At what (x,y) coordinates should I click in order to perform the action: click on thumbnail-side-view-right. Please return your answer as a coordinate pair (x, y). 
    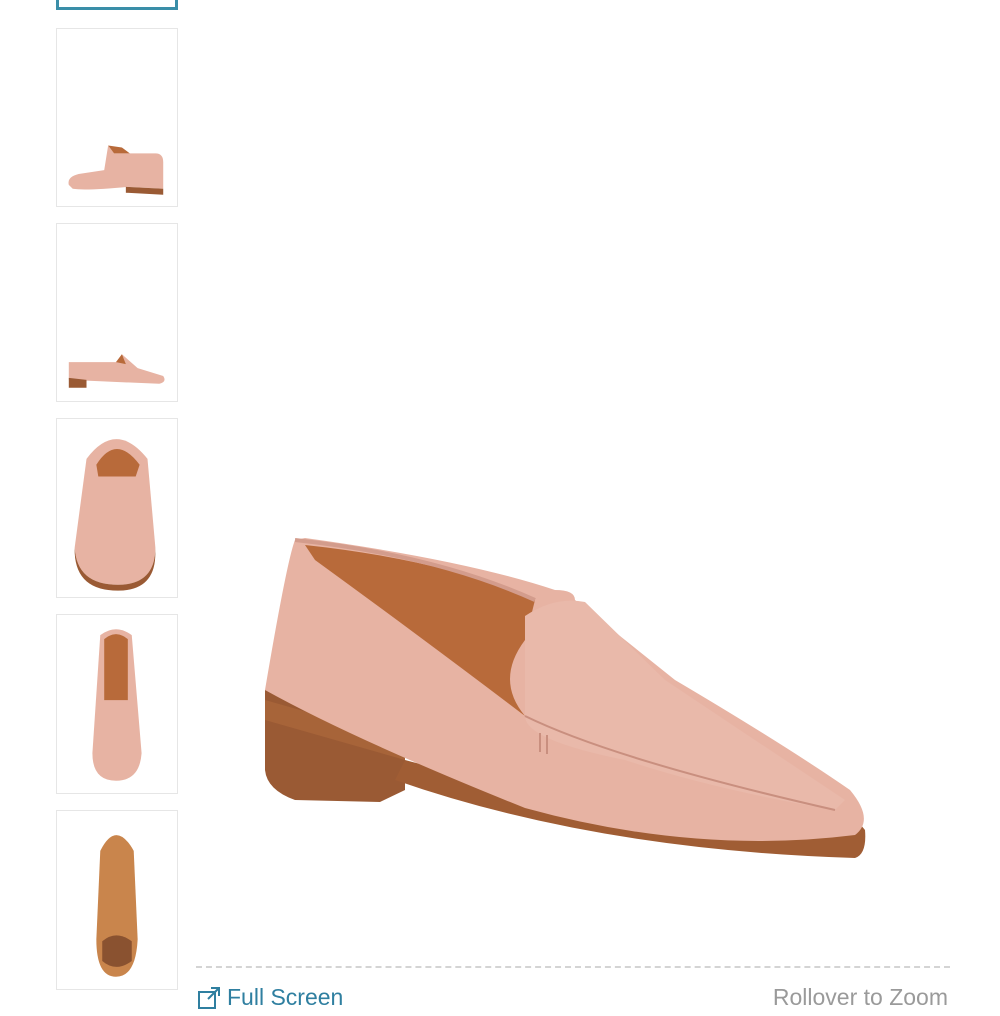
    Looking at the image, I should click on (117, 312).